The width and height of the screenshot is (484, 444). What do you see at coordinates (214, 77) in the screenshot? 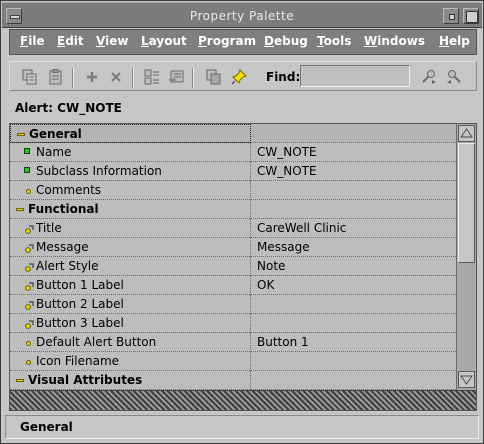
I see `intersection-union-icon` at bounding box center [214, 77].